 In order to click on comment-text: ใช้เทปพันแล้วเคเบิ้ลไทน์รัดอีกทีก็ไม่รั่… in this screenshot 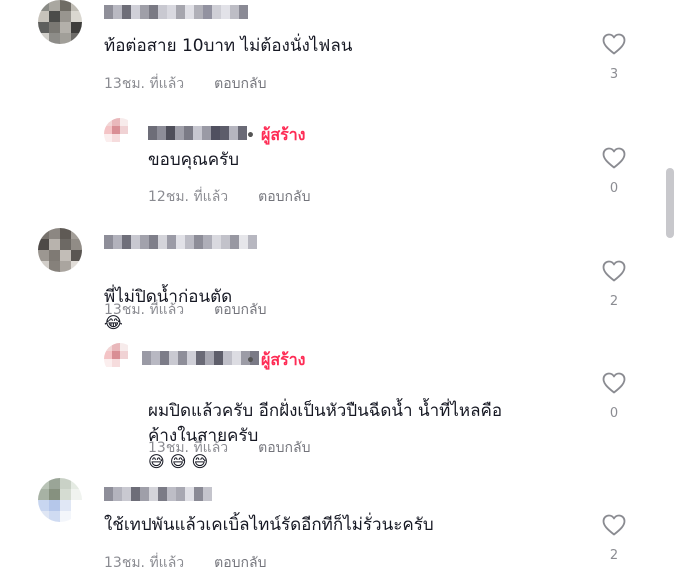, I will do `click(269, 525)`.